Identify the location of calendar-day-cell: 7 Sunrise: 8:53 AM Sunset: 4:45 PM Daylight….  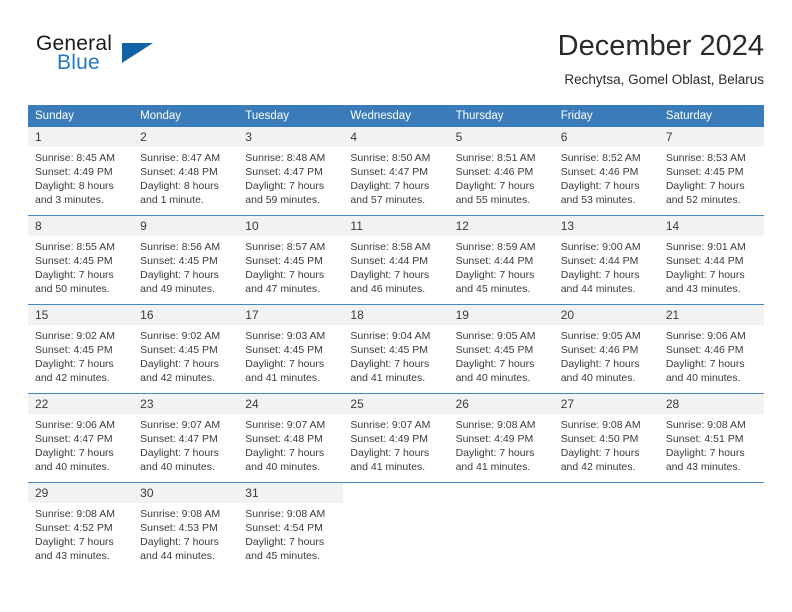
(711, 171).